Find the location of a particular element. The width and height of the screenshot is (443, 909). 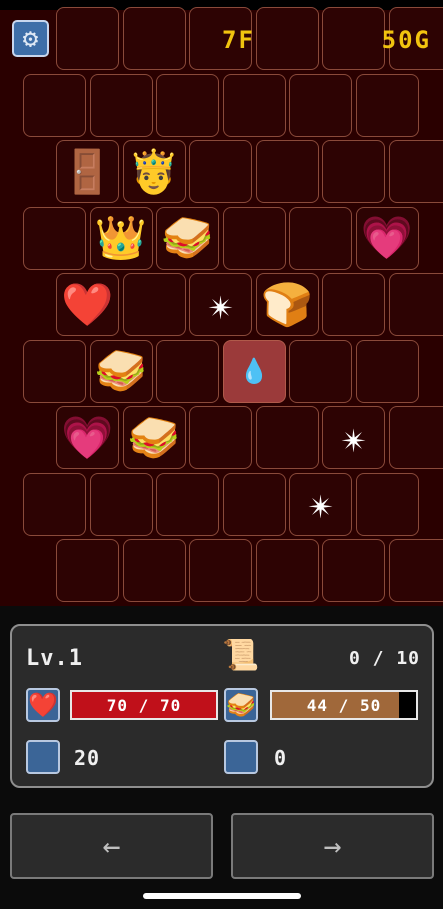

gear-icon: ⚙ is located at coordinates (30, 38).